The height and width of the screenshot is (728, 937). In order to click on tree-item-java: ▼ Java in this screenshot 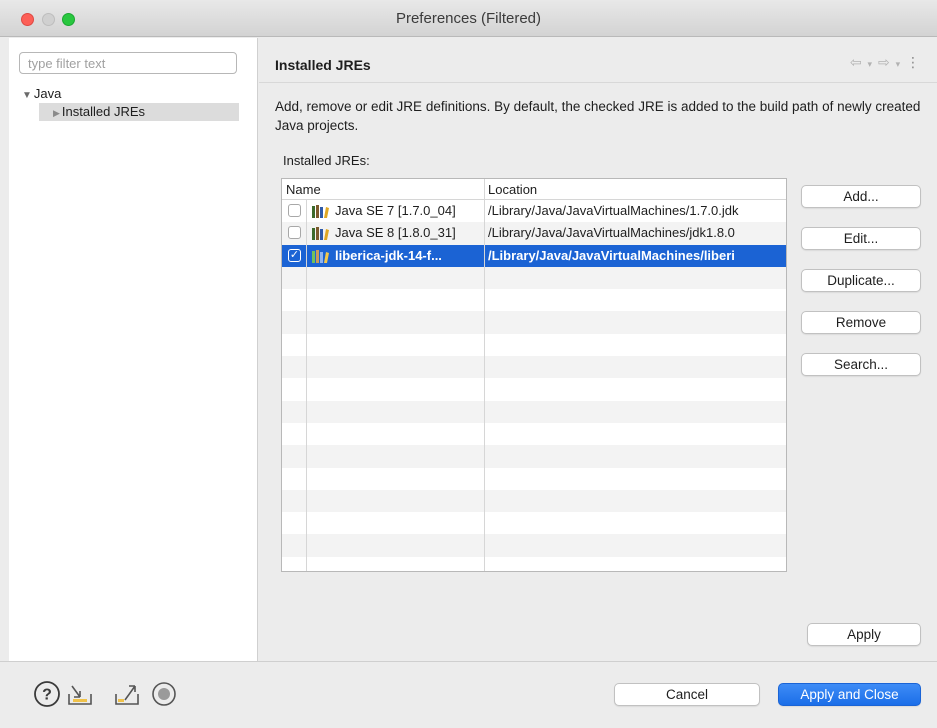, I will do `click(41, 93)`.